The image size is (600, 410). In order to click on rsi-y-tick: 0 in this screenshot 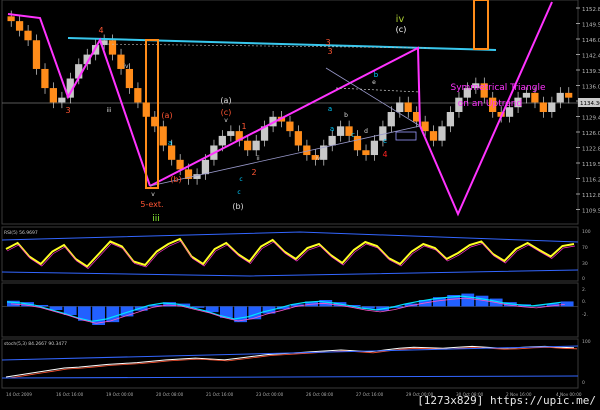, I will do `click(583, 279)`.